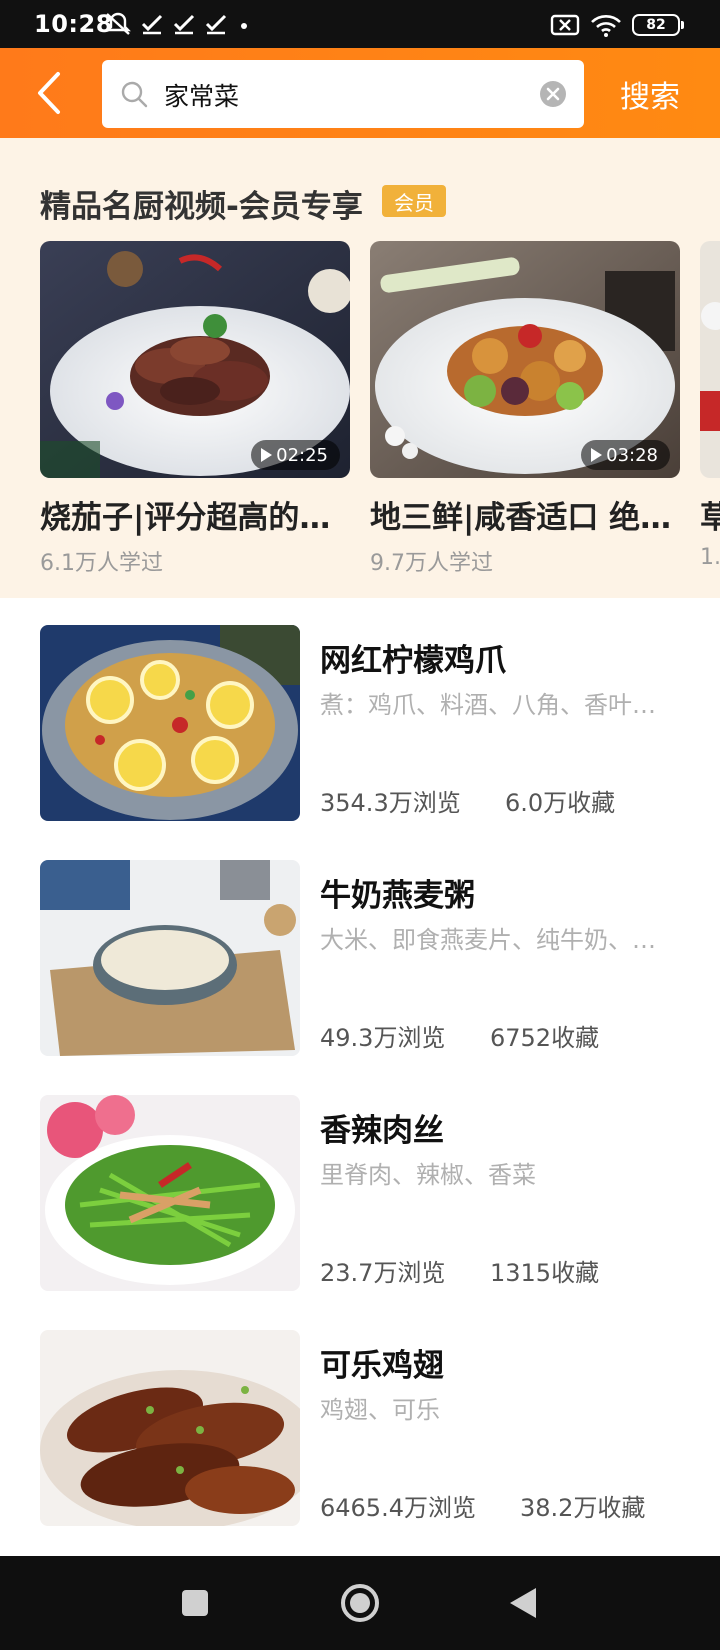  What do you see at coordinates (545, 1273) in the screenshot?
I see `recipe-favorites: 1315收藏` at bounding box center [545, 1273].